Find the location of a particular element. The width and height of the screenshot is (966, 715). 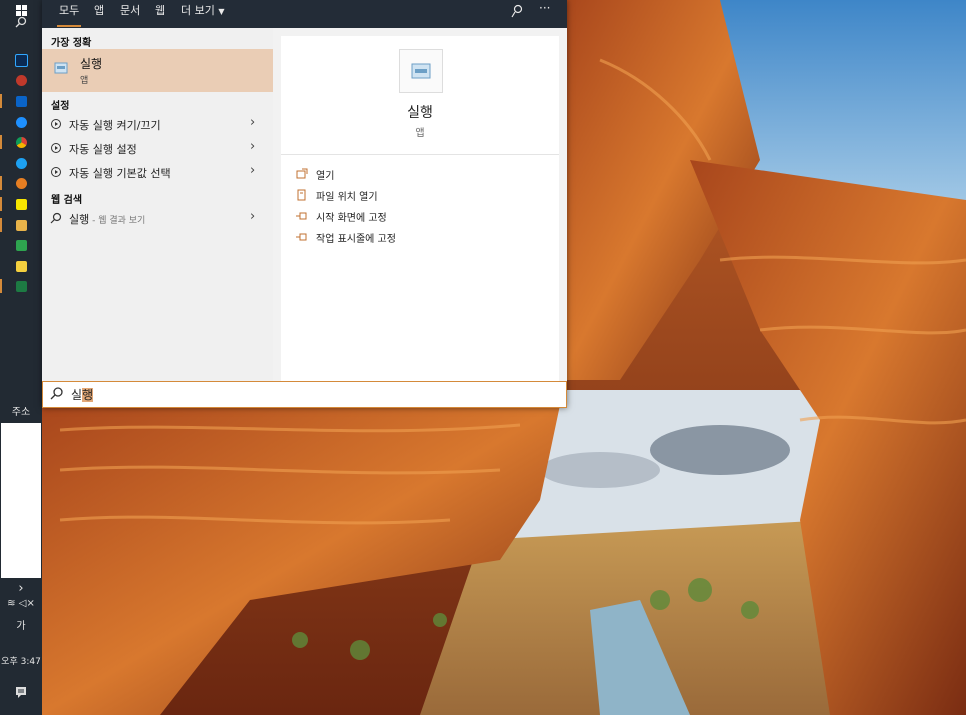

address-input is located at coordinates (21, 500).